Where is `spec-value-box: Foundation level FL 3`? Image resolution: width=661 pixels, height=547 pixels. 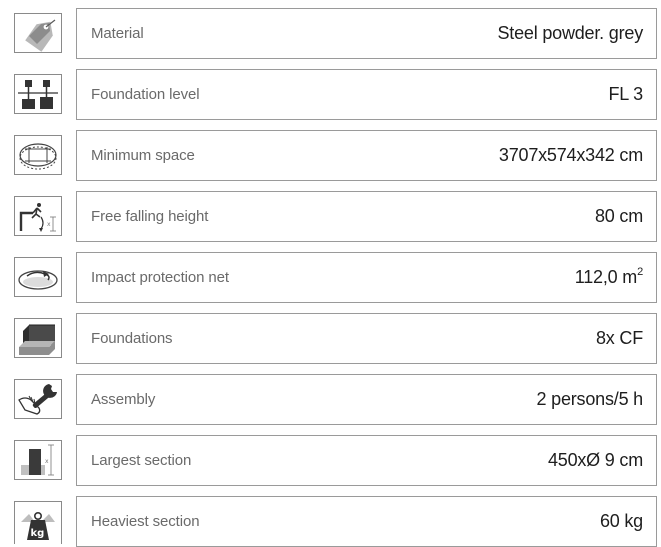
spec-value-box: Foundation level FL 3 is located at coordinates (366, 94).